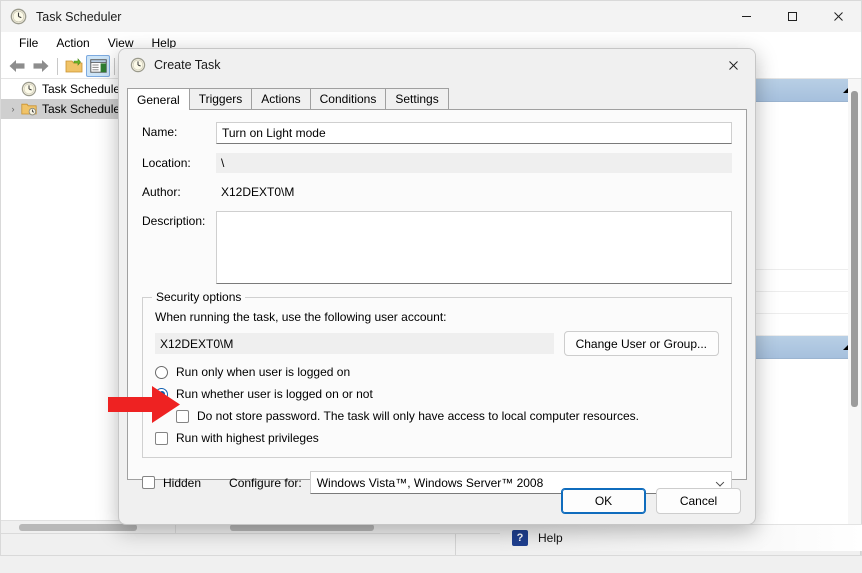  I want to click on radio-run-whether-logged-on-or-not: Run whether user is logged on or not, so click(437, 394).